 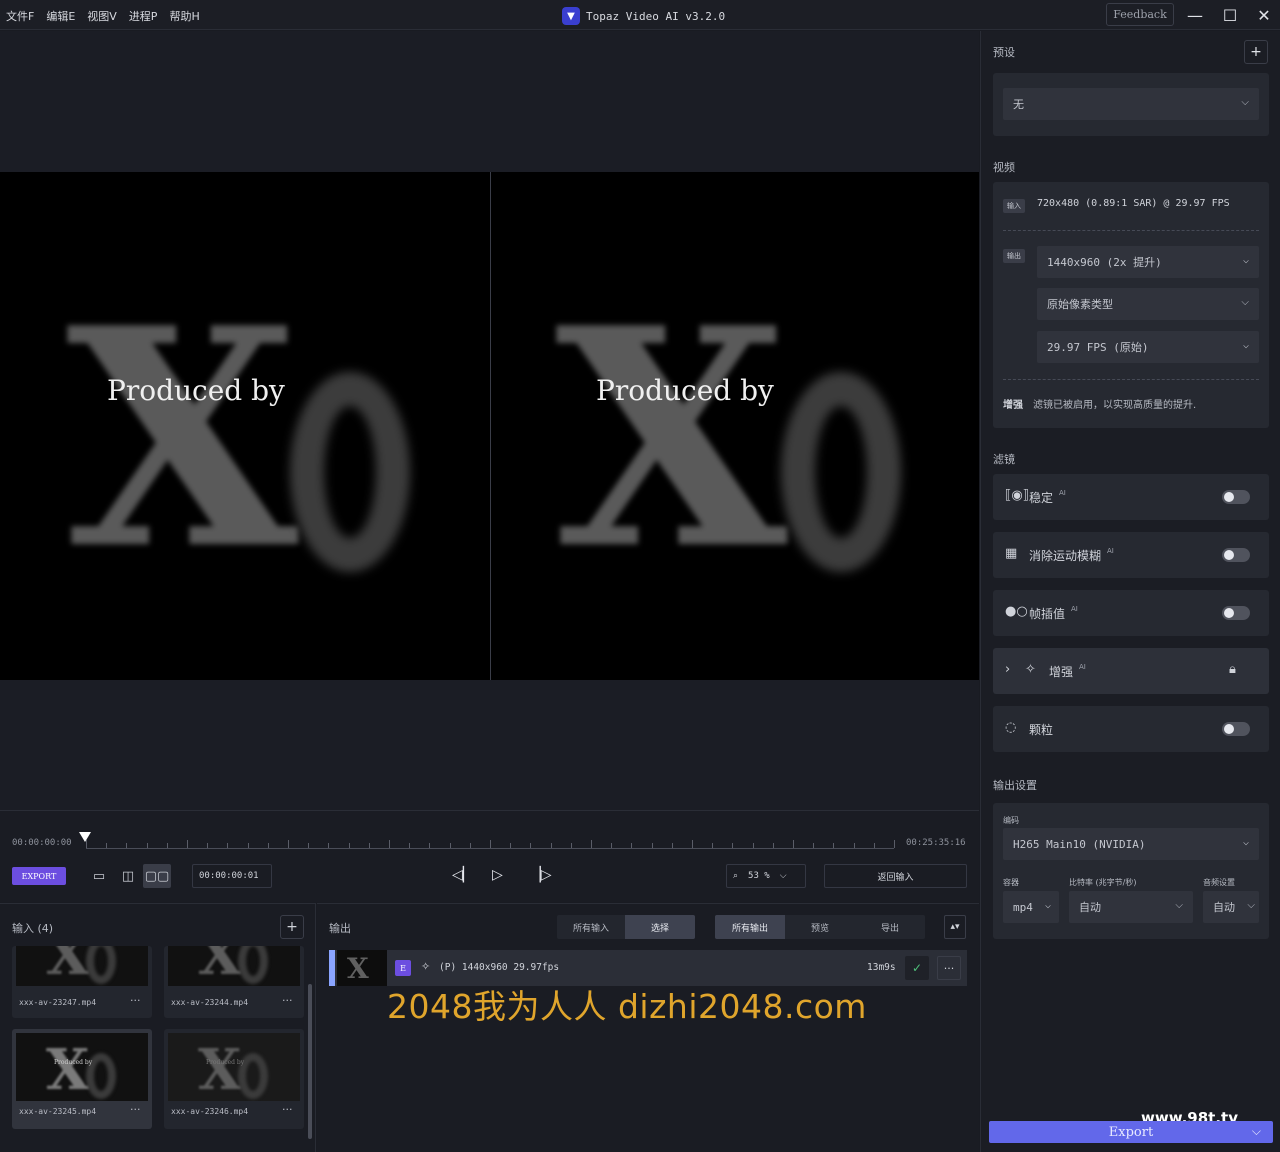 What do you see at coordinates (196, 390) in the screenshot?
I see `frame-text: Produced by` at bounding box center [196, 390].